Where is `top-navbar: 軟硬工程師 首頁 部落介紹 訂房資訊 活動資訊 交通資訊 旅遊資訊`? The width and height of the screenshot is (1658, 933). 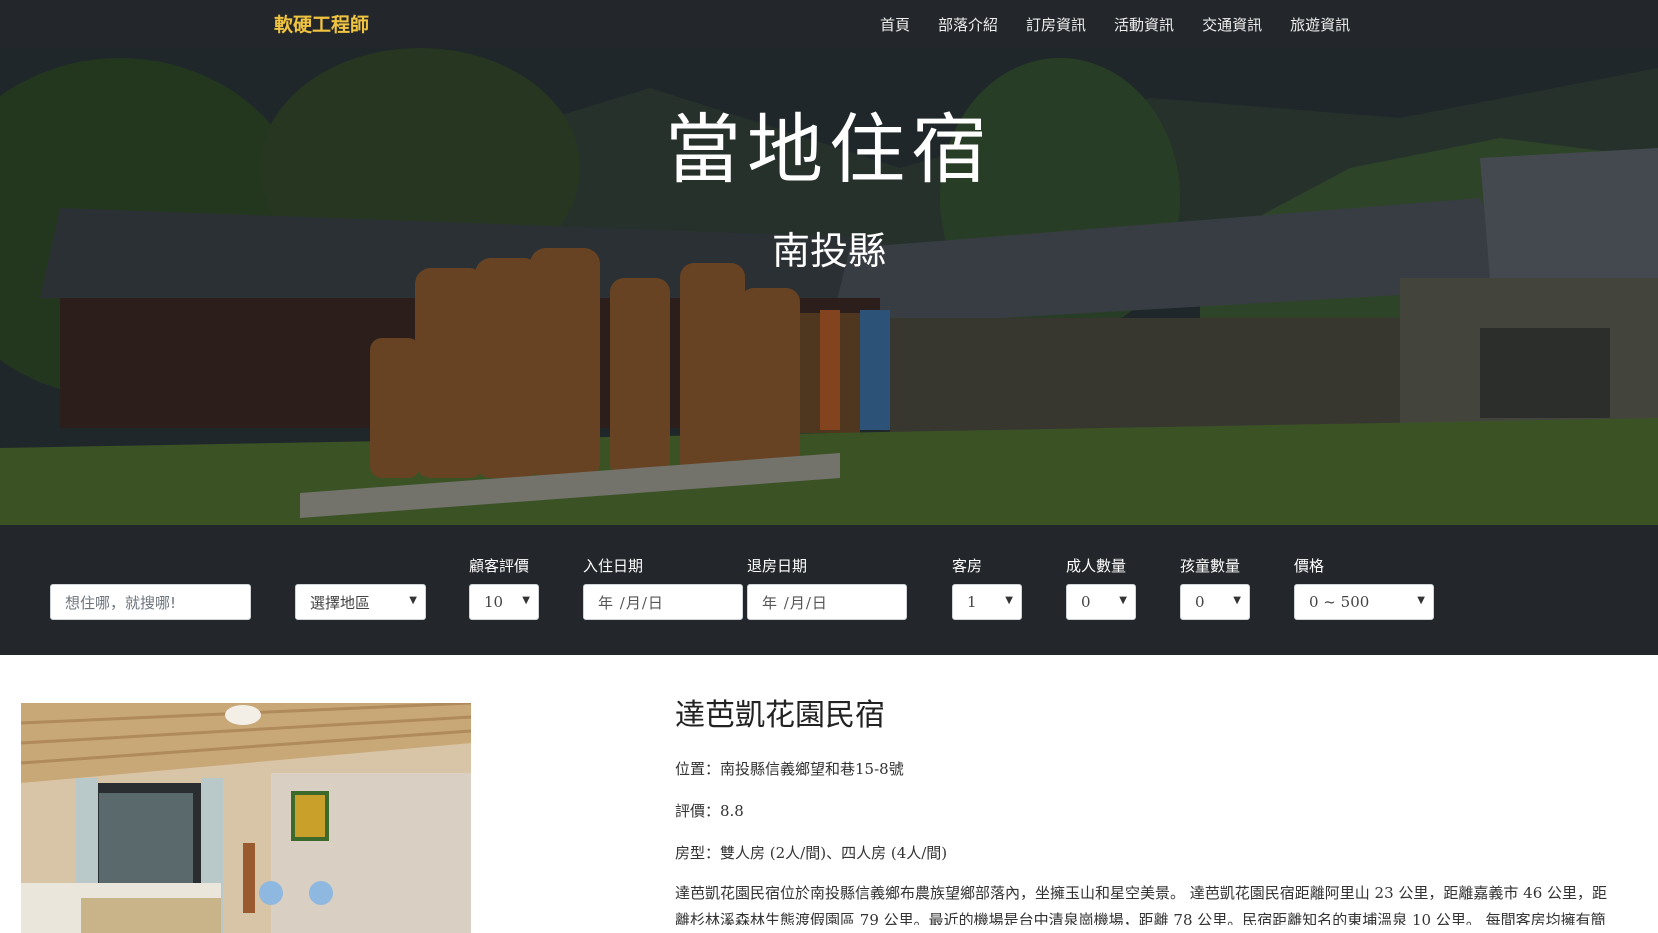 top-navbar: 軟硬工程師 首頁 部落介紹 訂房資訊 活動資訊 交通資訊 旅遊資訊 is located at coordinates (829, 24).